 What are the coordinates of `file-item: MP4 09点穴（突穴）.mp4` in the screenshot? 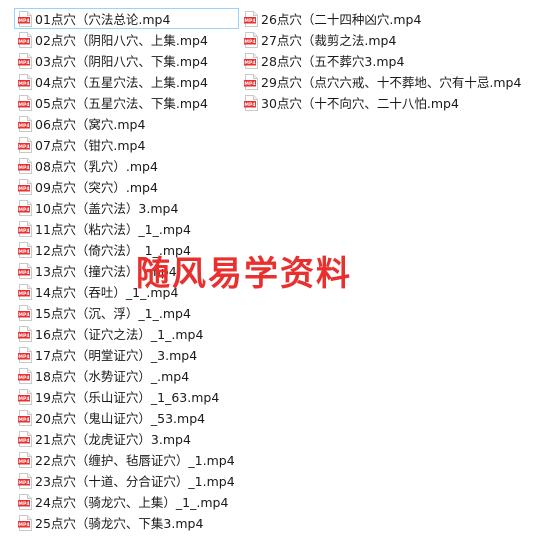 It's located at (126, 186).